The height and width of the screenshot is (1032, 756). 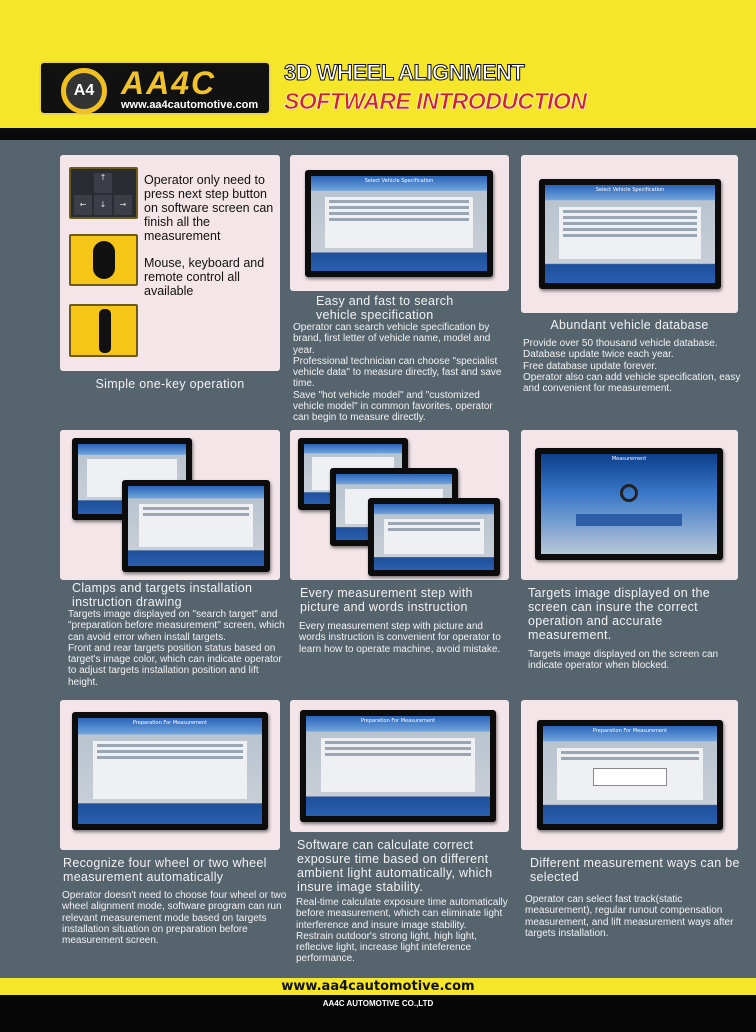 What do you see at coordinates (378, 134) in the screenshot?
I see `header-divider` at bounding box center [378, 134].